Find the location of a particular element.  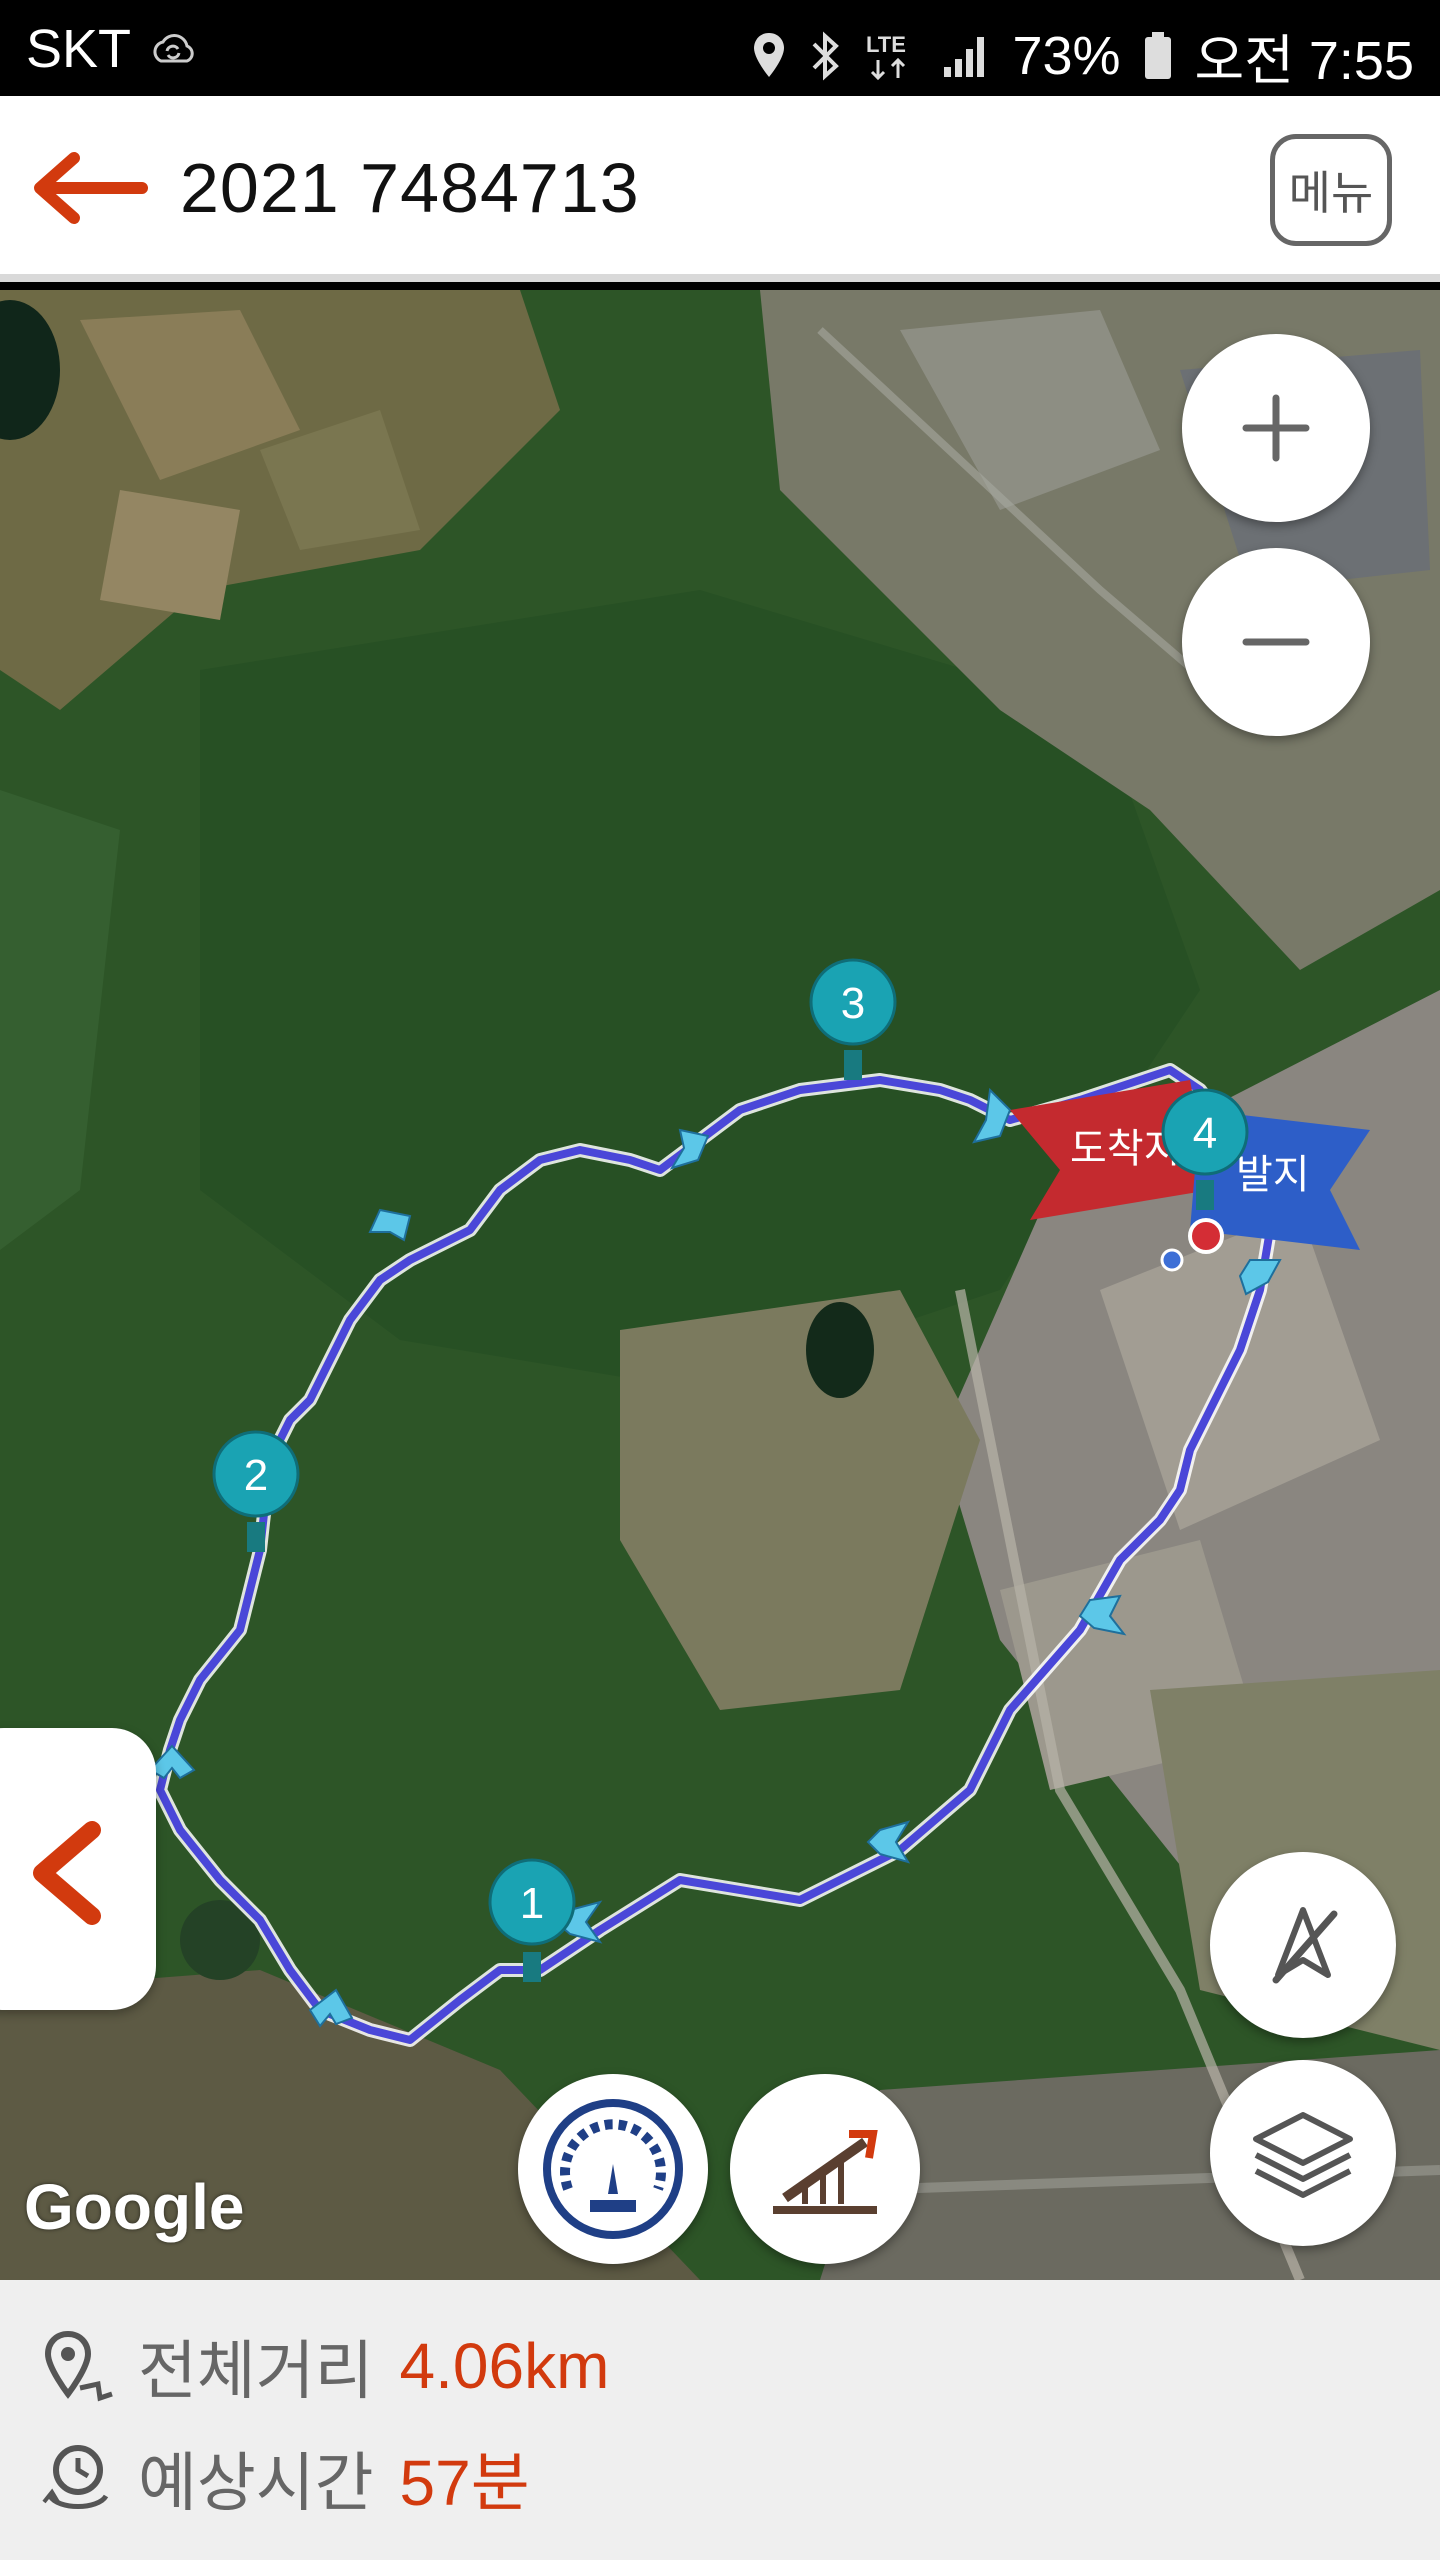

layers-icon is located at coordinates (1303, 2155).